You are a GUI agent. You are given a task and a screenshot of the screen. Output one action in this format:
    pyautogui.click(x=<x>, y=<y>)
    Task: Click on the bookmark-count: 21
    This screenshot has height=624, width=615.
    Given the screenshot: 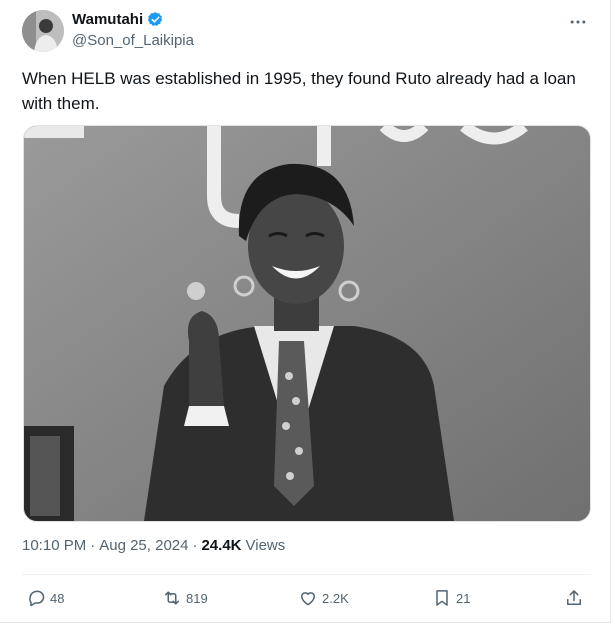 What is the action you would take?
    pyautogui.click(x=463, y=598)
    